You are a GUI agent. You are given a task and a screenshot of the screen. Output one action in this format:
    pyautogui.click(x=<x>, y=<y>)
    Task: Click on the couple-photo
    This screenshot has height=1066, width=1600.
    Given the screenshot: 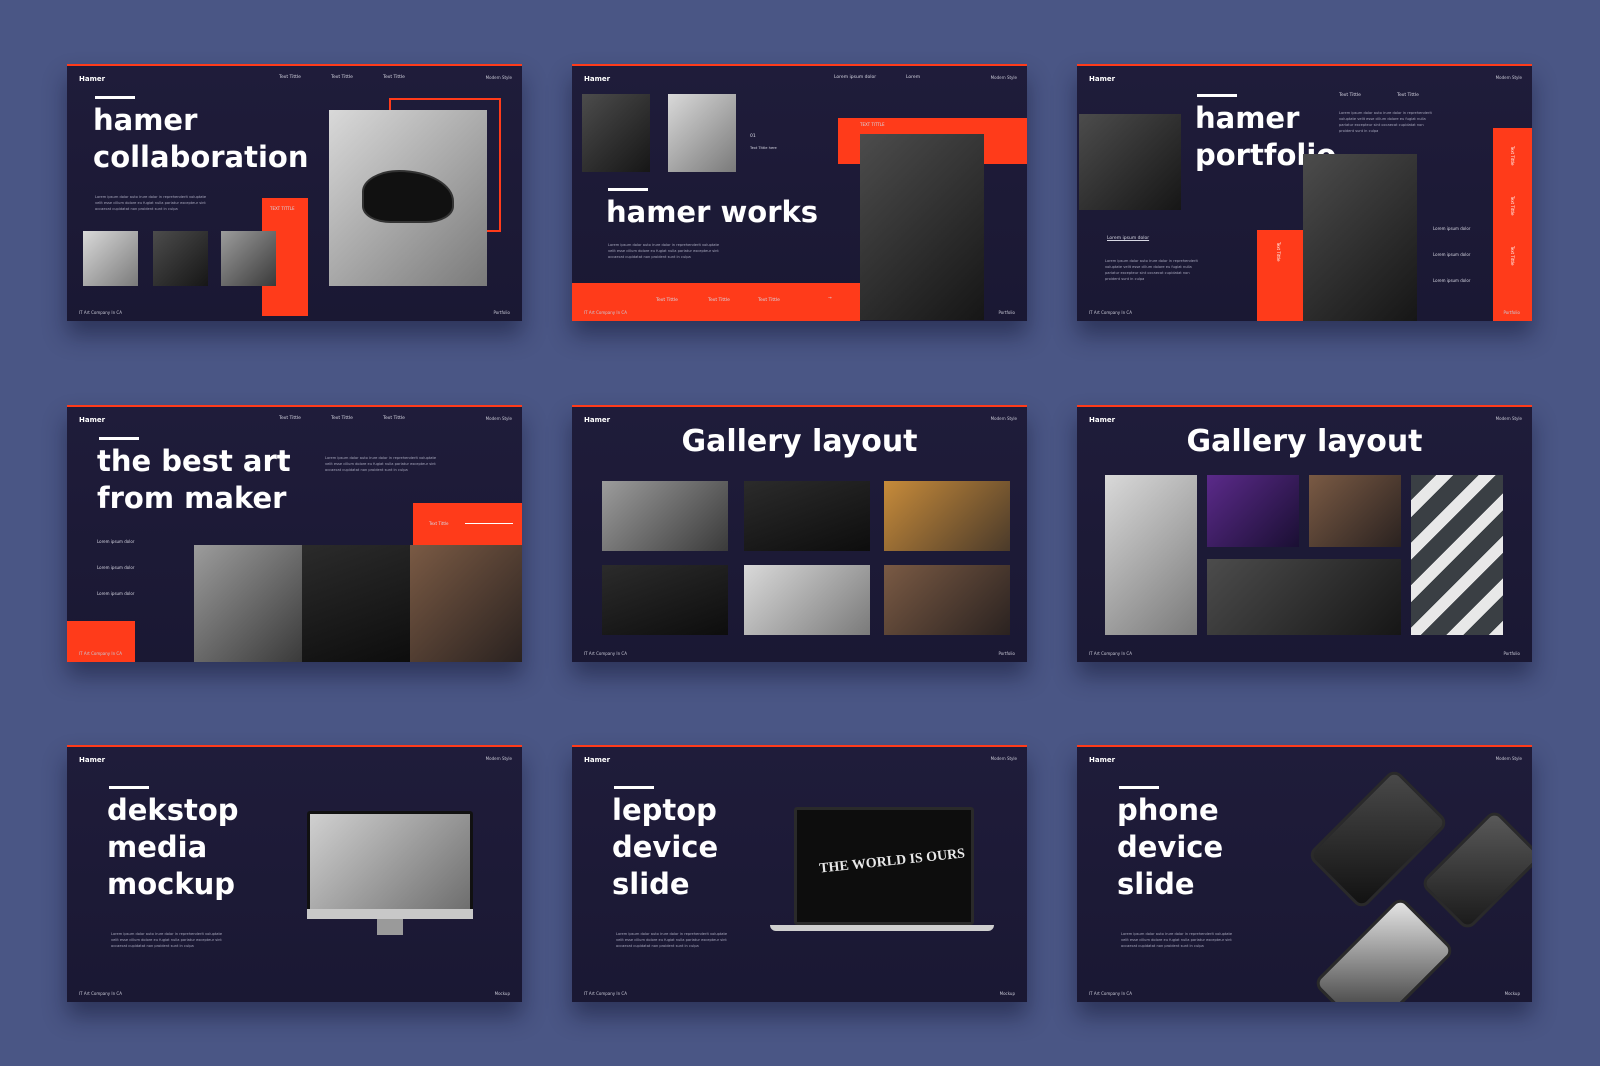 What is the action you would take?
    pyautogui.click(x=248, y=603)
    